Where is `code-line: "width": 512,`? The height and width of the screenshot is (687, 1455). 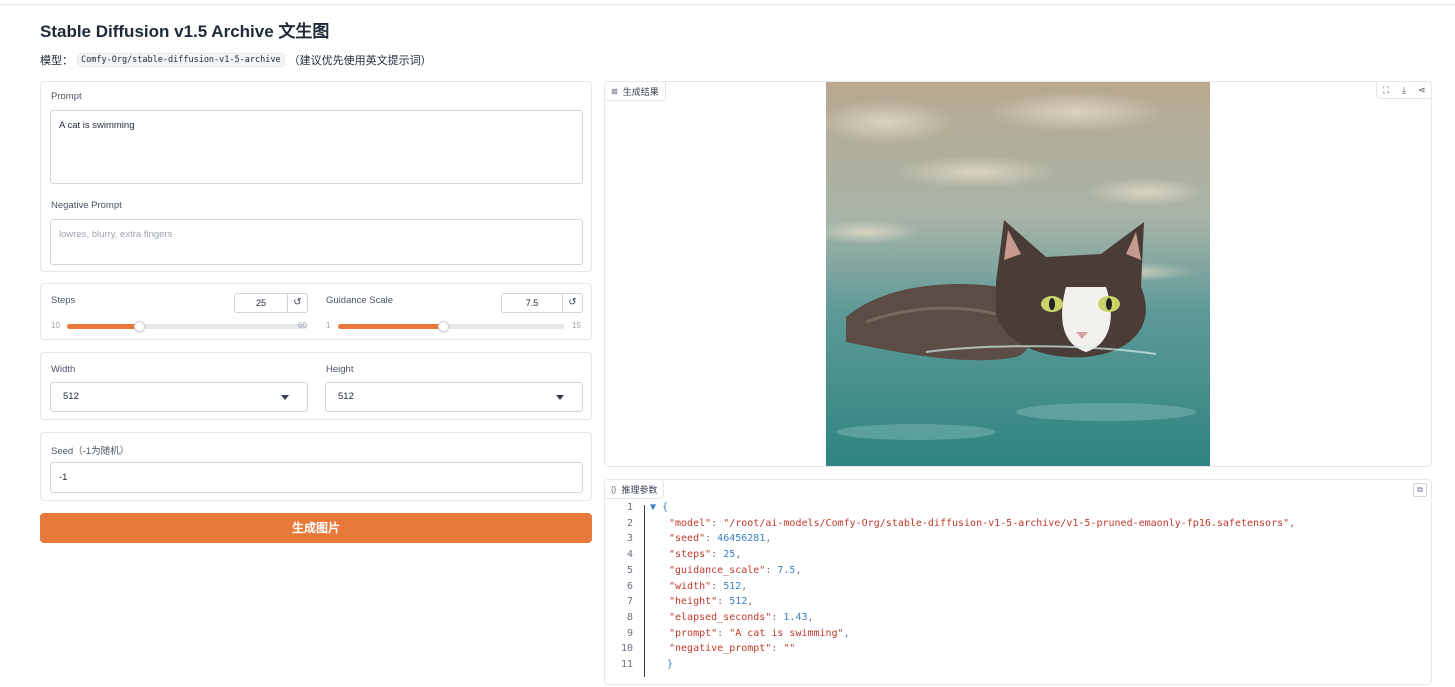 code-line: "width": 512, is located at coordinates (708, 586).